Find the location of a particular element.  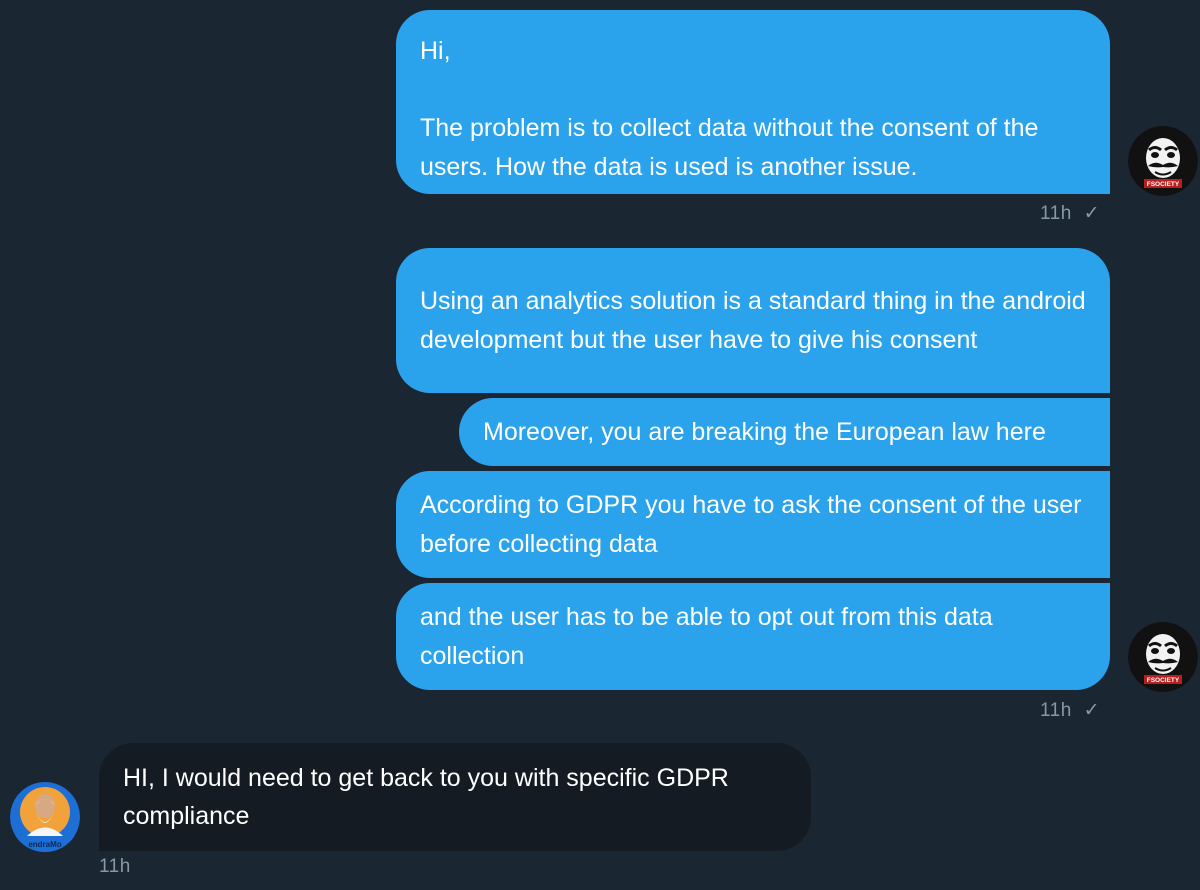

timestamp: 11h is located at coordinates (115, 867).